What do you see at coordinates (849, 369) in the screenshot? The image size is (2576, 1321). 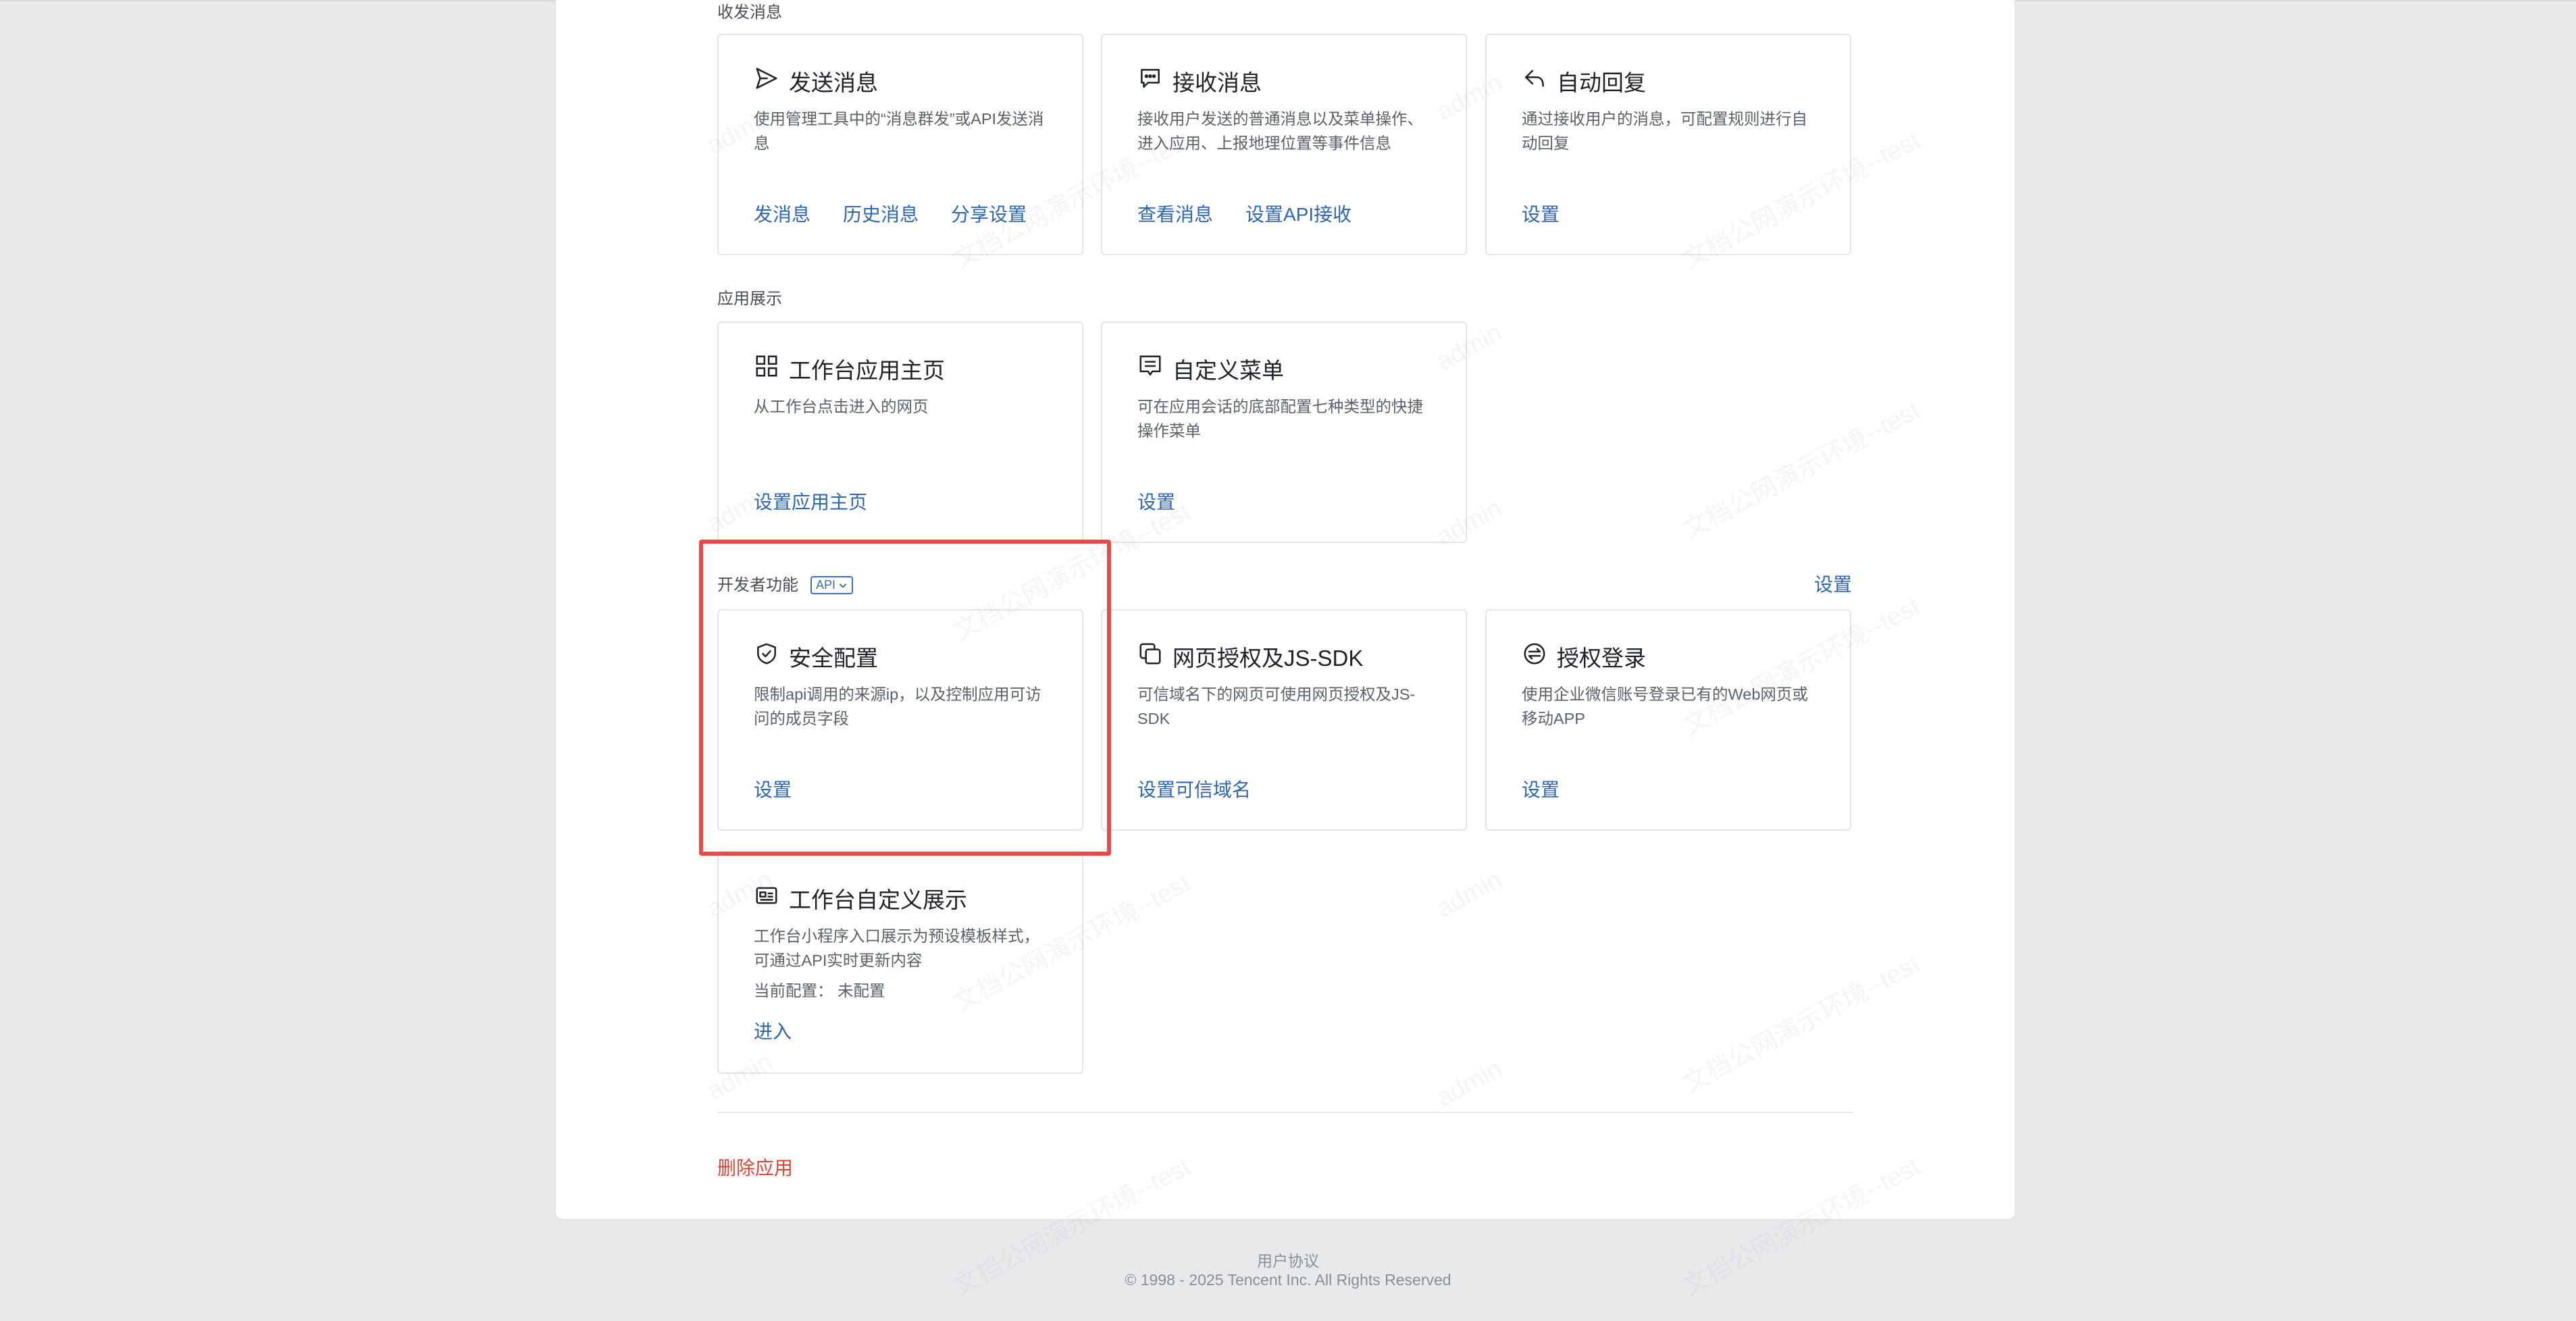 I see `card-title: 工作台应用主页` at bounding box center [849, 369].